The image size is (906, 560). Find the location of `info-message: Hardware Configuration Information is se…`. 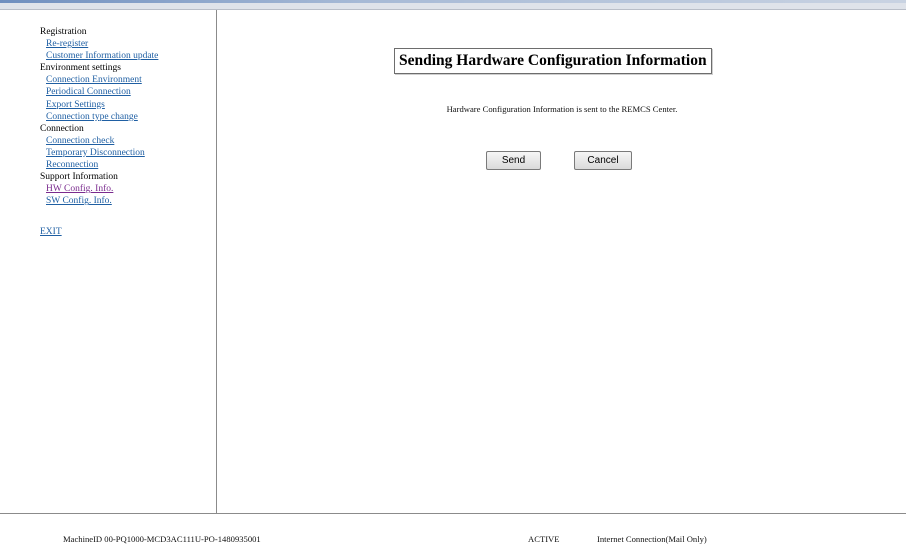

info-message: Hardware Configuration Information is se… is located at coordinates (562, 109).